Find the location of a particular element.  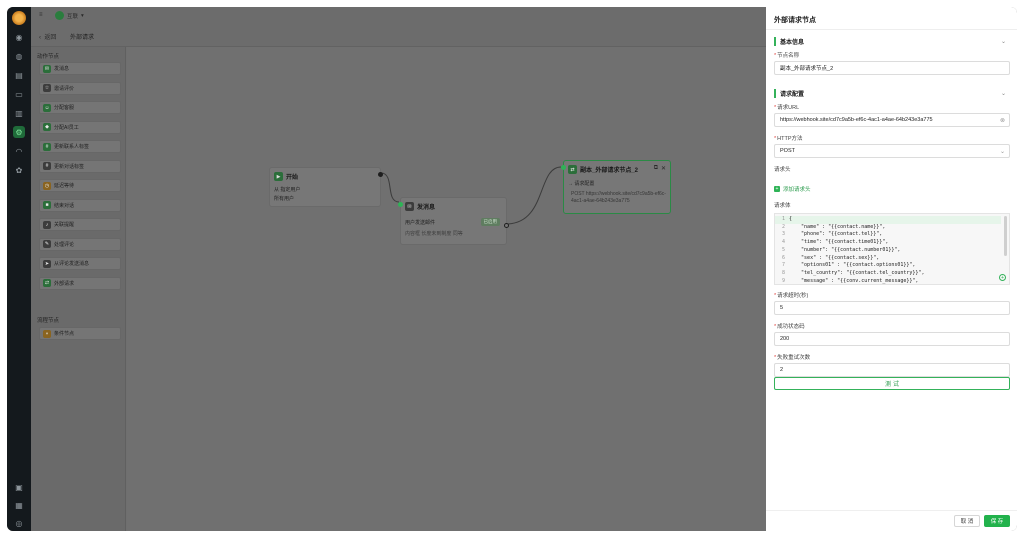

send-message-node: ✉ 发消息 用户发送邮件 已启用 内容框 长度未到制度 同等 is located at coordinates (453, 221).